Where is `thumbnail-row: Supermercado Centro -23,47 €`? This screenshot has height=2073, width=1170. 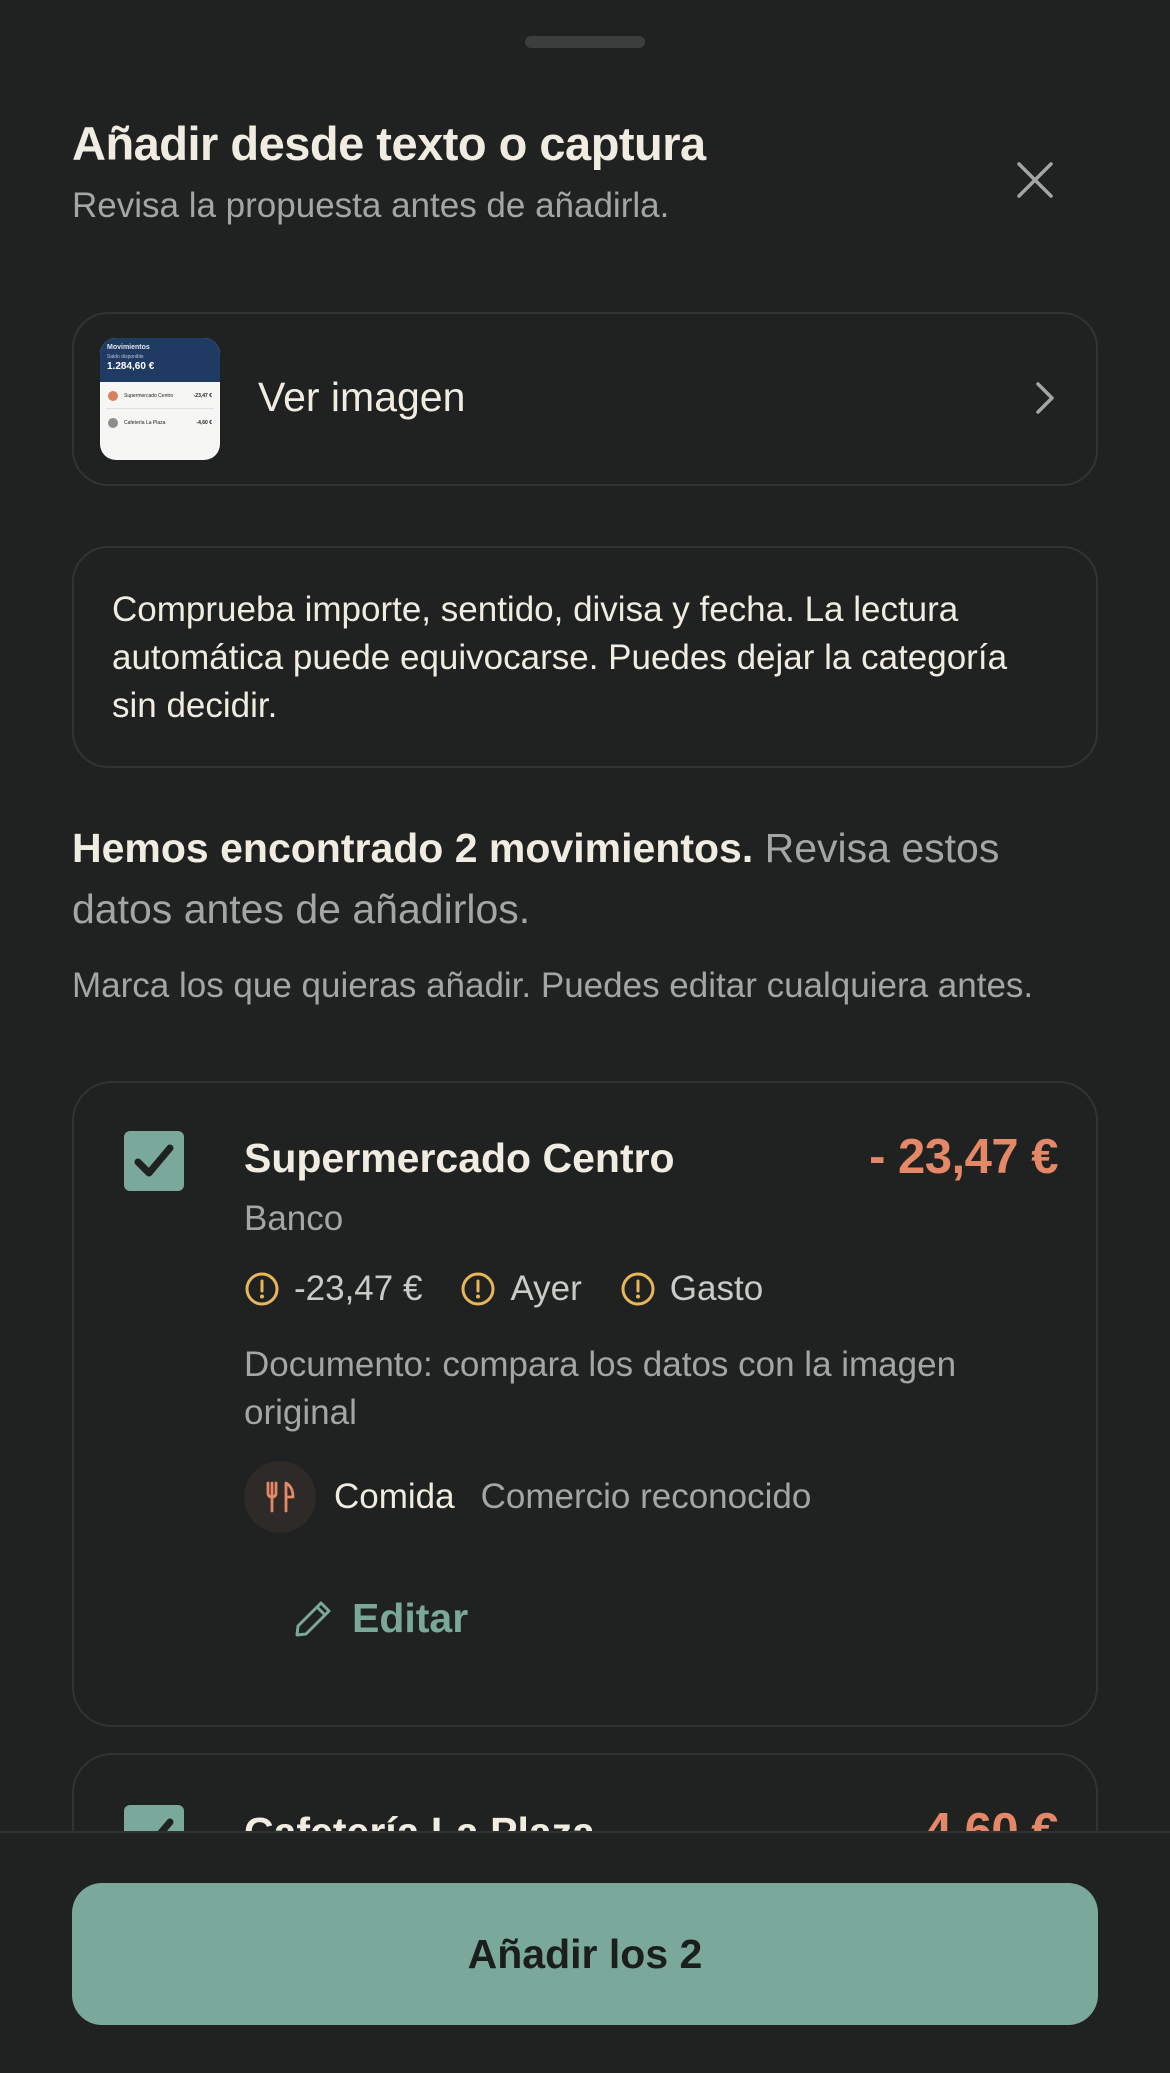 thumbnail-row: Supermercado Centro -23,47 € is located at coordinates (160, 396).